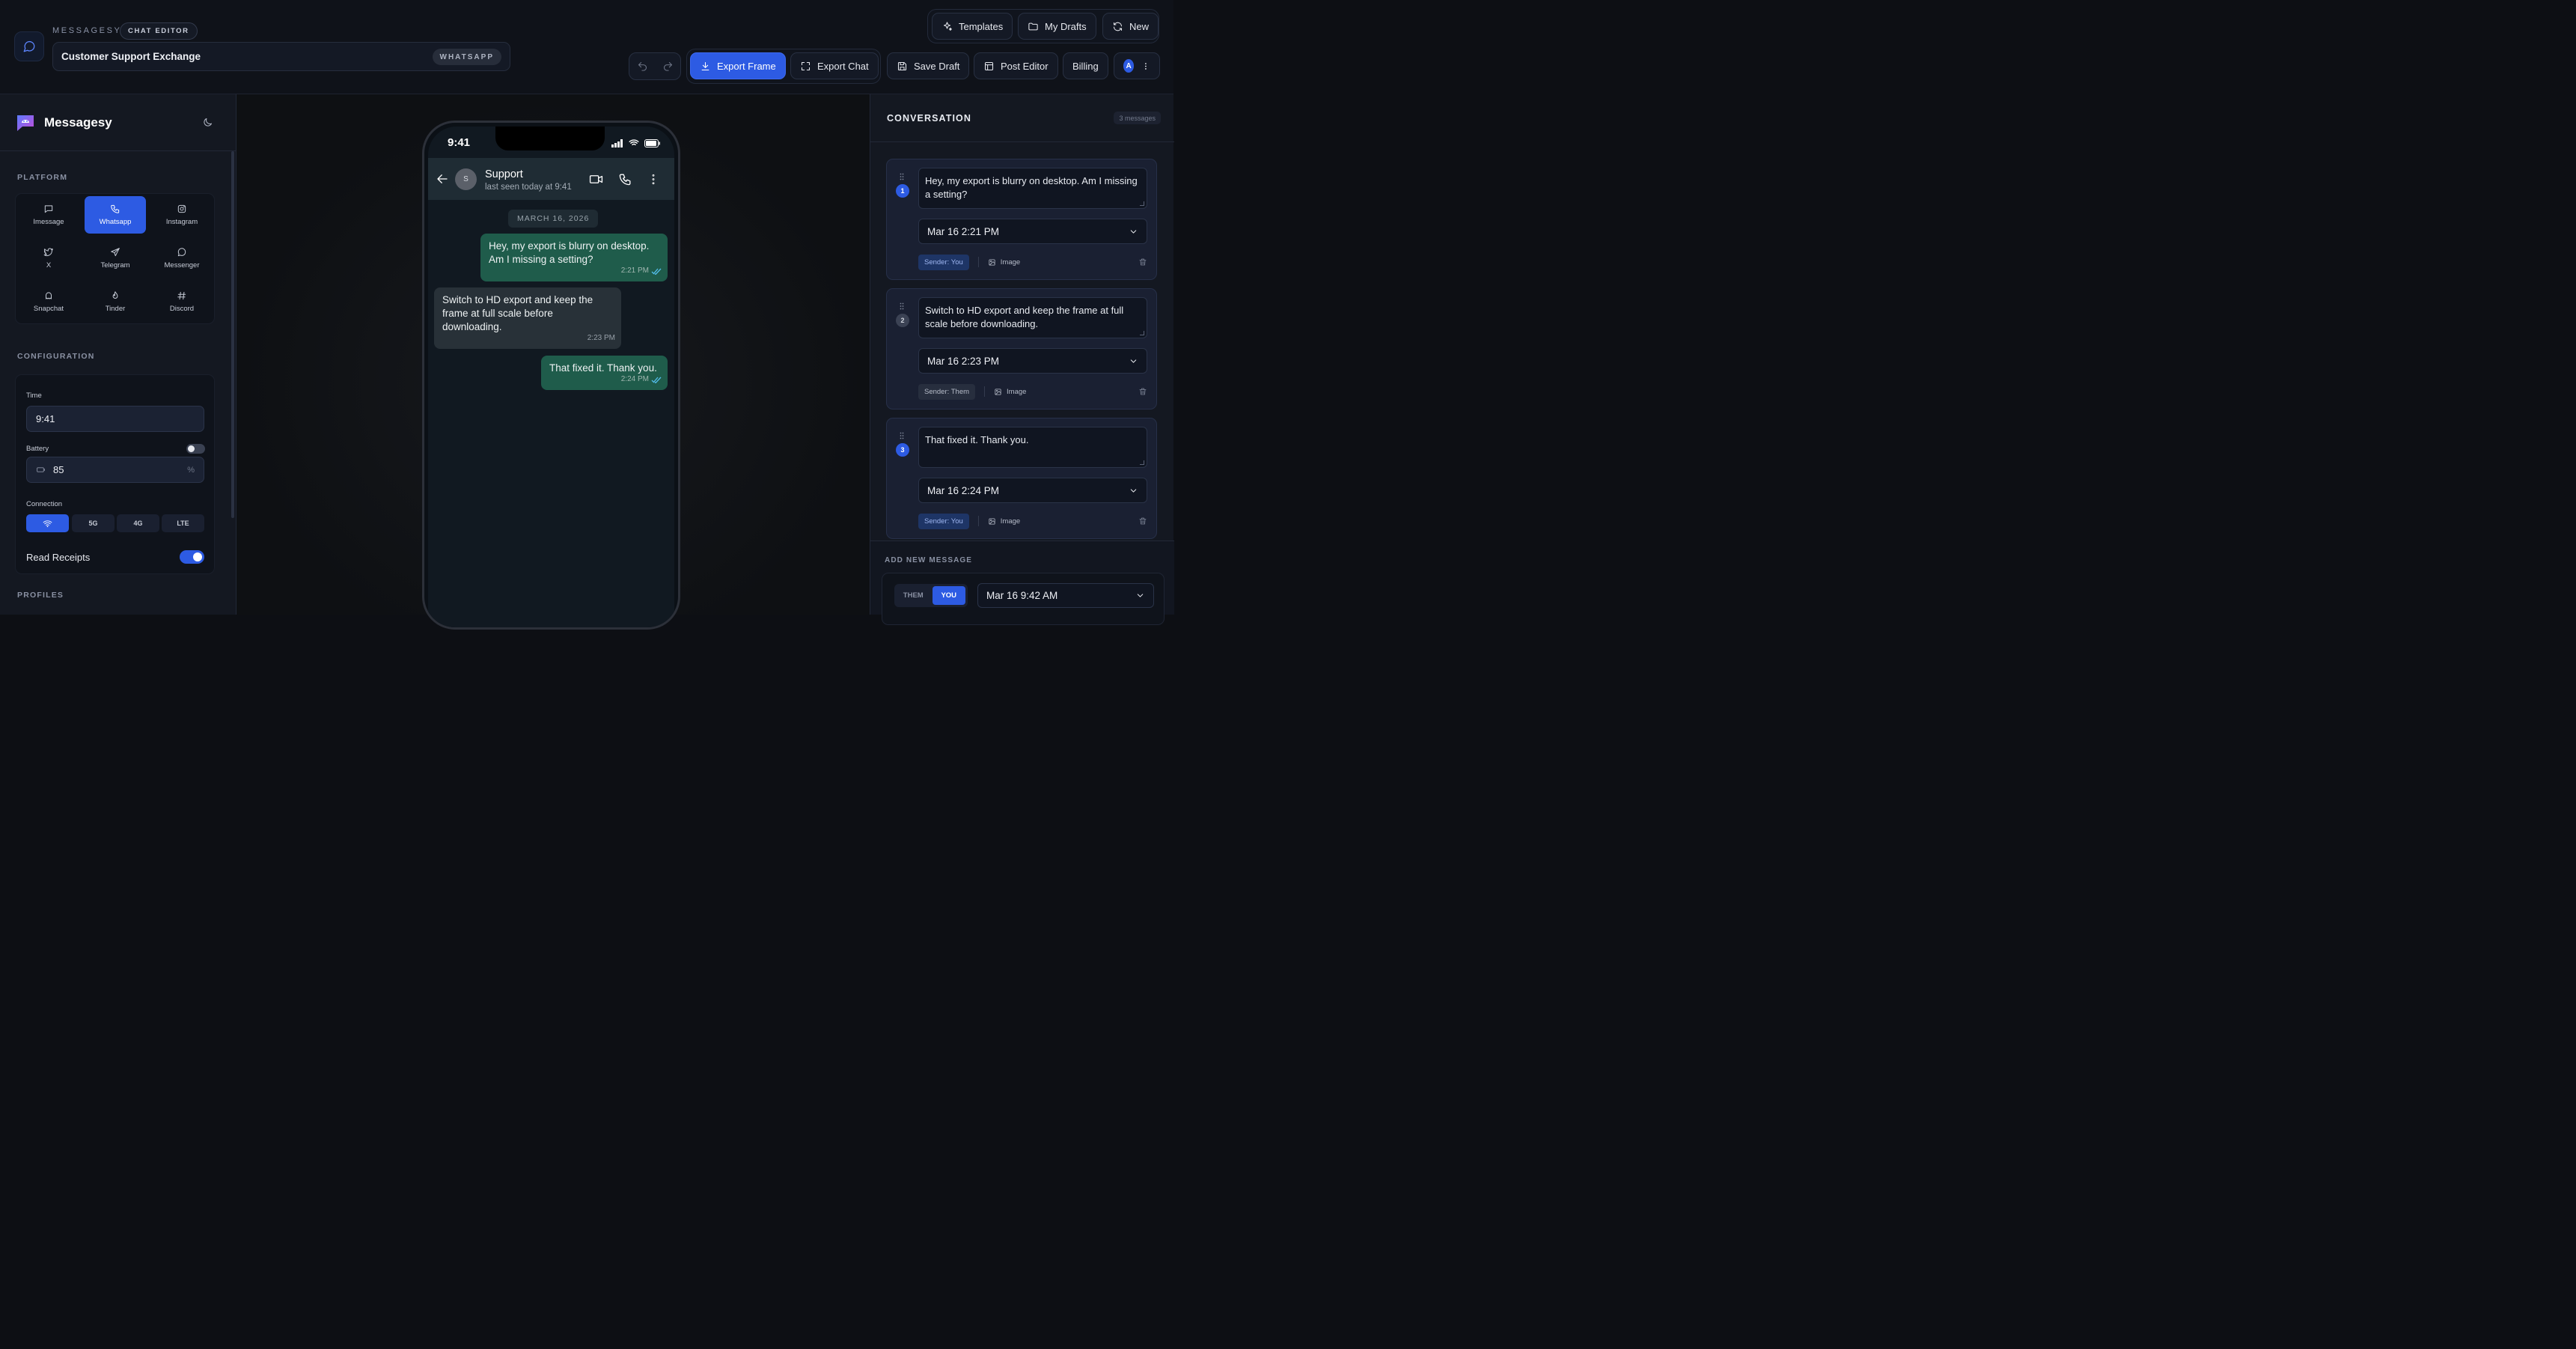  I want to click on message-datetime-select: Mar 16 2:21 PM, so click(1033, 232).